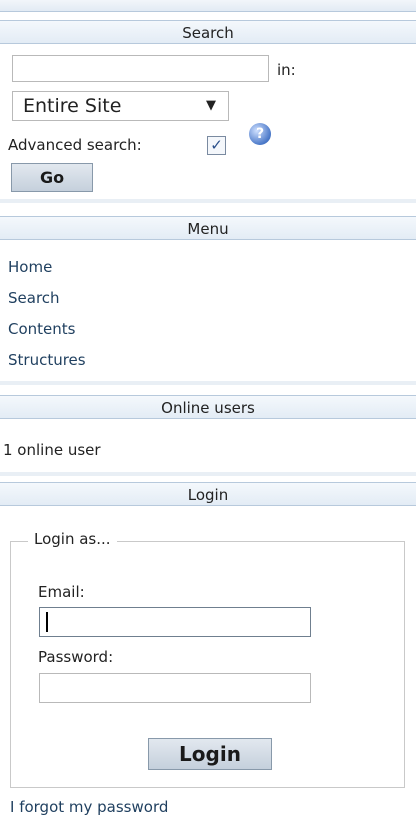 The height and width of the screenshot is (827, 416). I want to click on online-users-count: 1 online user, so click(52, 450).